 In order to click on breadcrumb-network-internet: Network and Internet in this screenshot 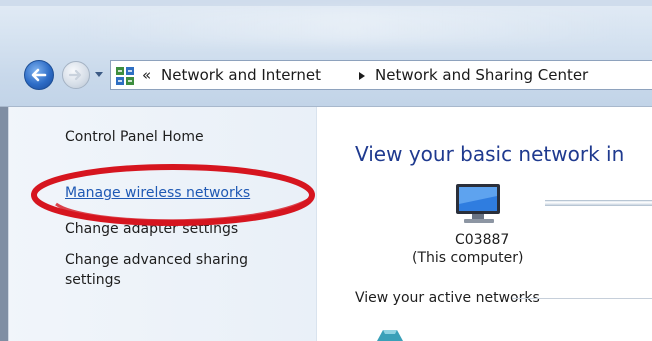, I will do `click(241, 75)`.